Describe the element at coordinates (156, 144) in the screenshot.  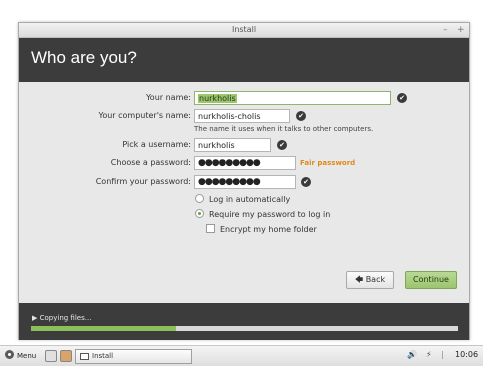
I see `username-label: Pick a username:` at that location.